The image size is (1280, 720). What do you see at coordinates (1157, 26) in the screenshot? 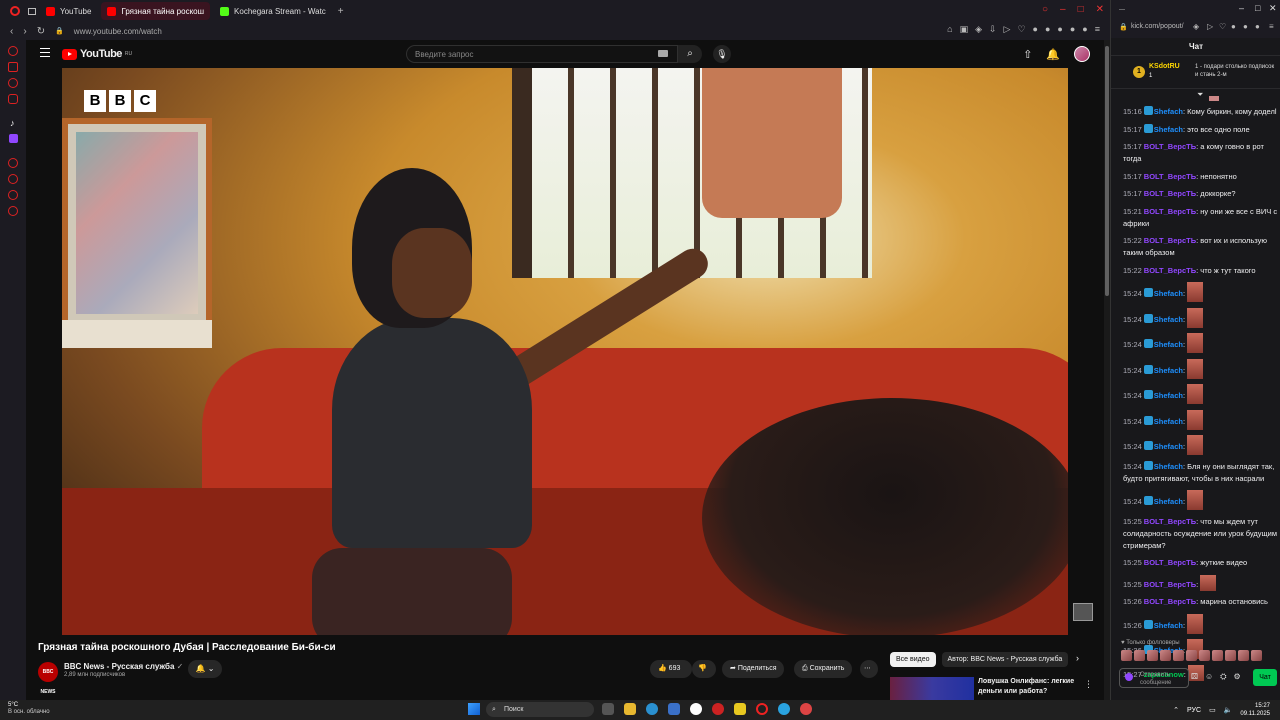
I see `chat-url: kick.com/popout/` at bounding box center [1157, 26].